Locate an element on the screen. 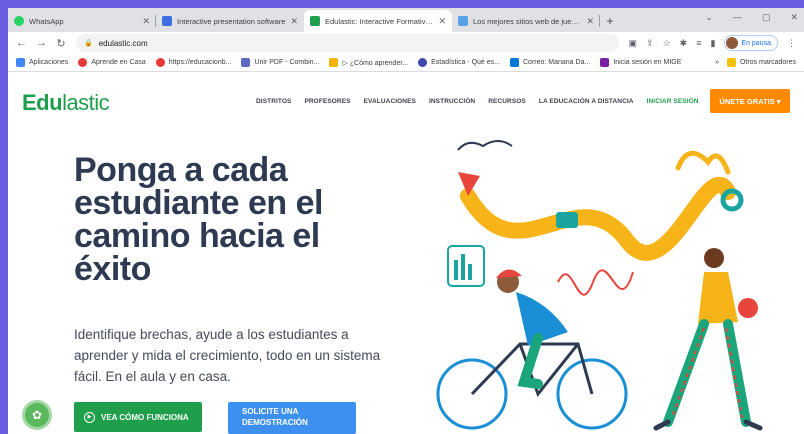 The width and height of the screenshot is (804, 434). how-it-works-button: ▶ VEA CÓMO FUNCIONA is located at coordinates (138, 417).